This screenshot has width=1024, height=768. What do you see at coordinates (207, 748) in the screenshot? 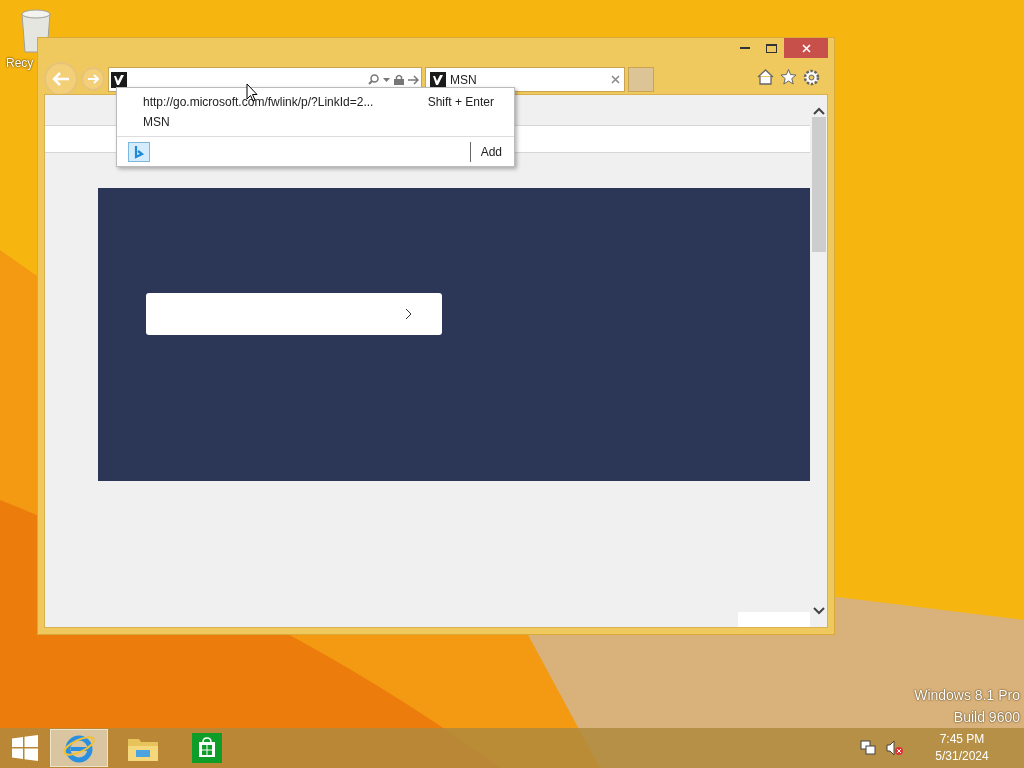
I see `shopping-bag-icon` at bounding box center [207, 748].